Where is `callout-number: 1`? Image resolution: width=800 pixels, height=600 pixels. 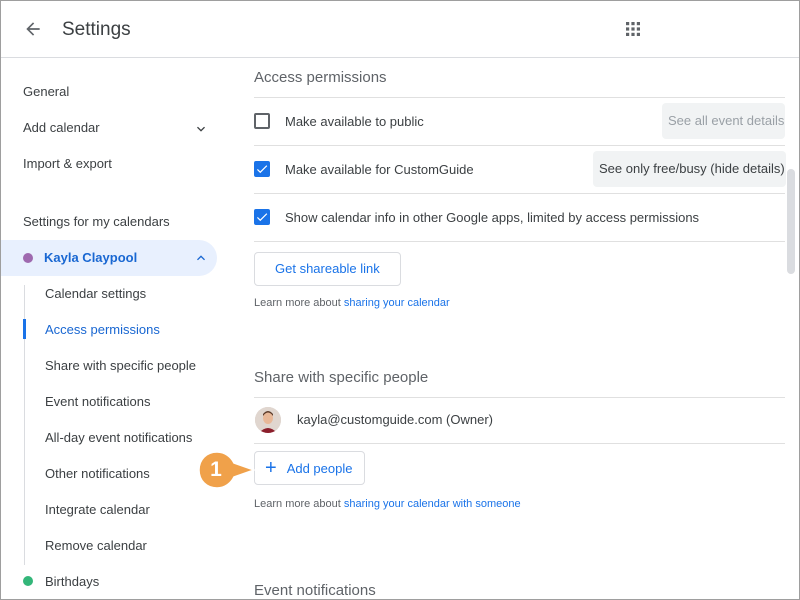 callout-number: 1 is located at coordinates (216, 469).